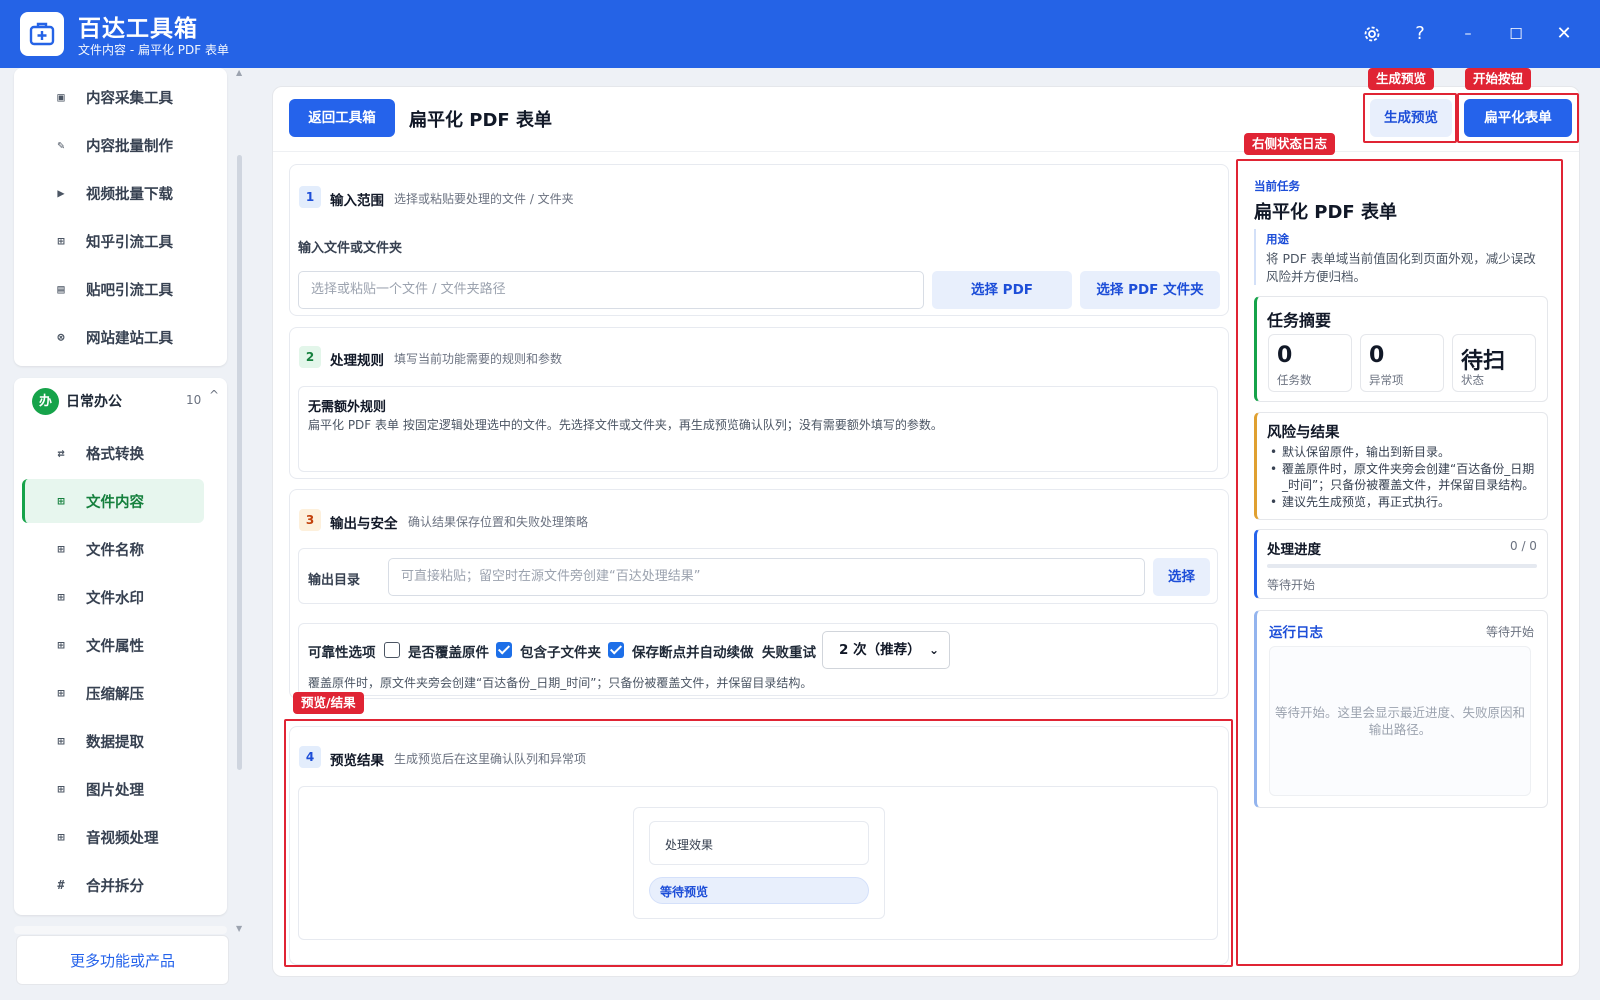 This screenshot has width=1600, height=1000. I want to click on annotation-tag-status: 右侧状态日志, so click(1290, 144).